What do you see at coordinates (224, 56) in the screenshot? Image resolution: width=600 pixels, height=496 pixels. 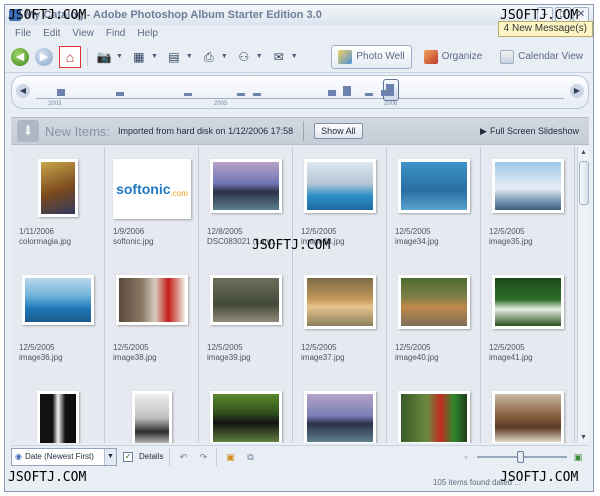 I see `printer-dropdown-icon: ▼` at bounding box center [224, 56].